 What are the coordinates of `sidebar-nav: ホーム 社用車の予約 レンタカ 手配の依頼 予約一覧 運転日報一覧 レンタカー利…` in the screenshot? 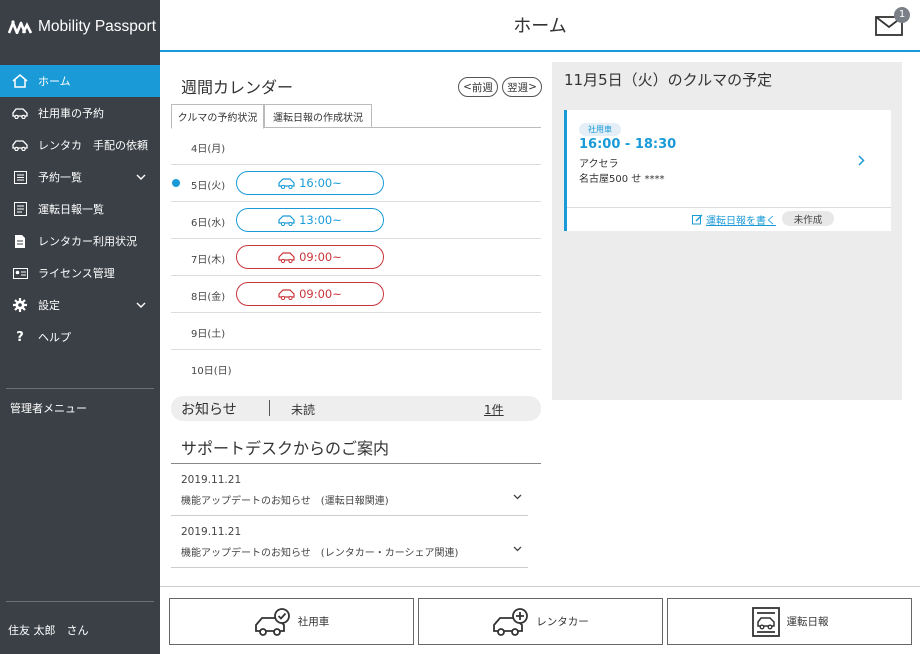 It's located at (80, 209).